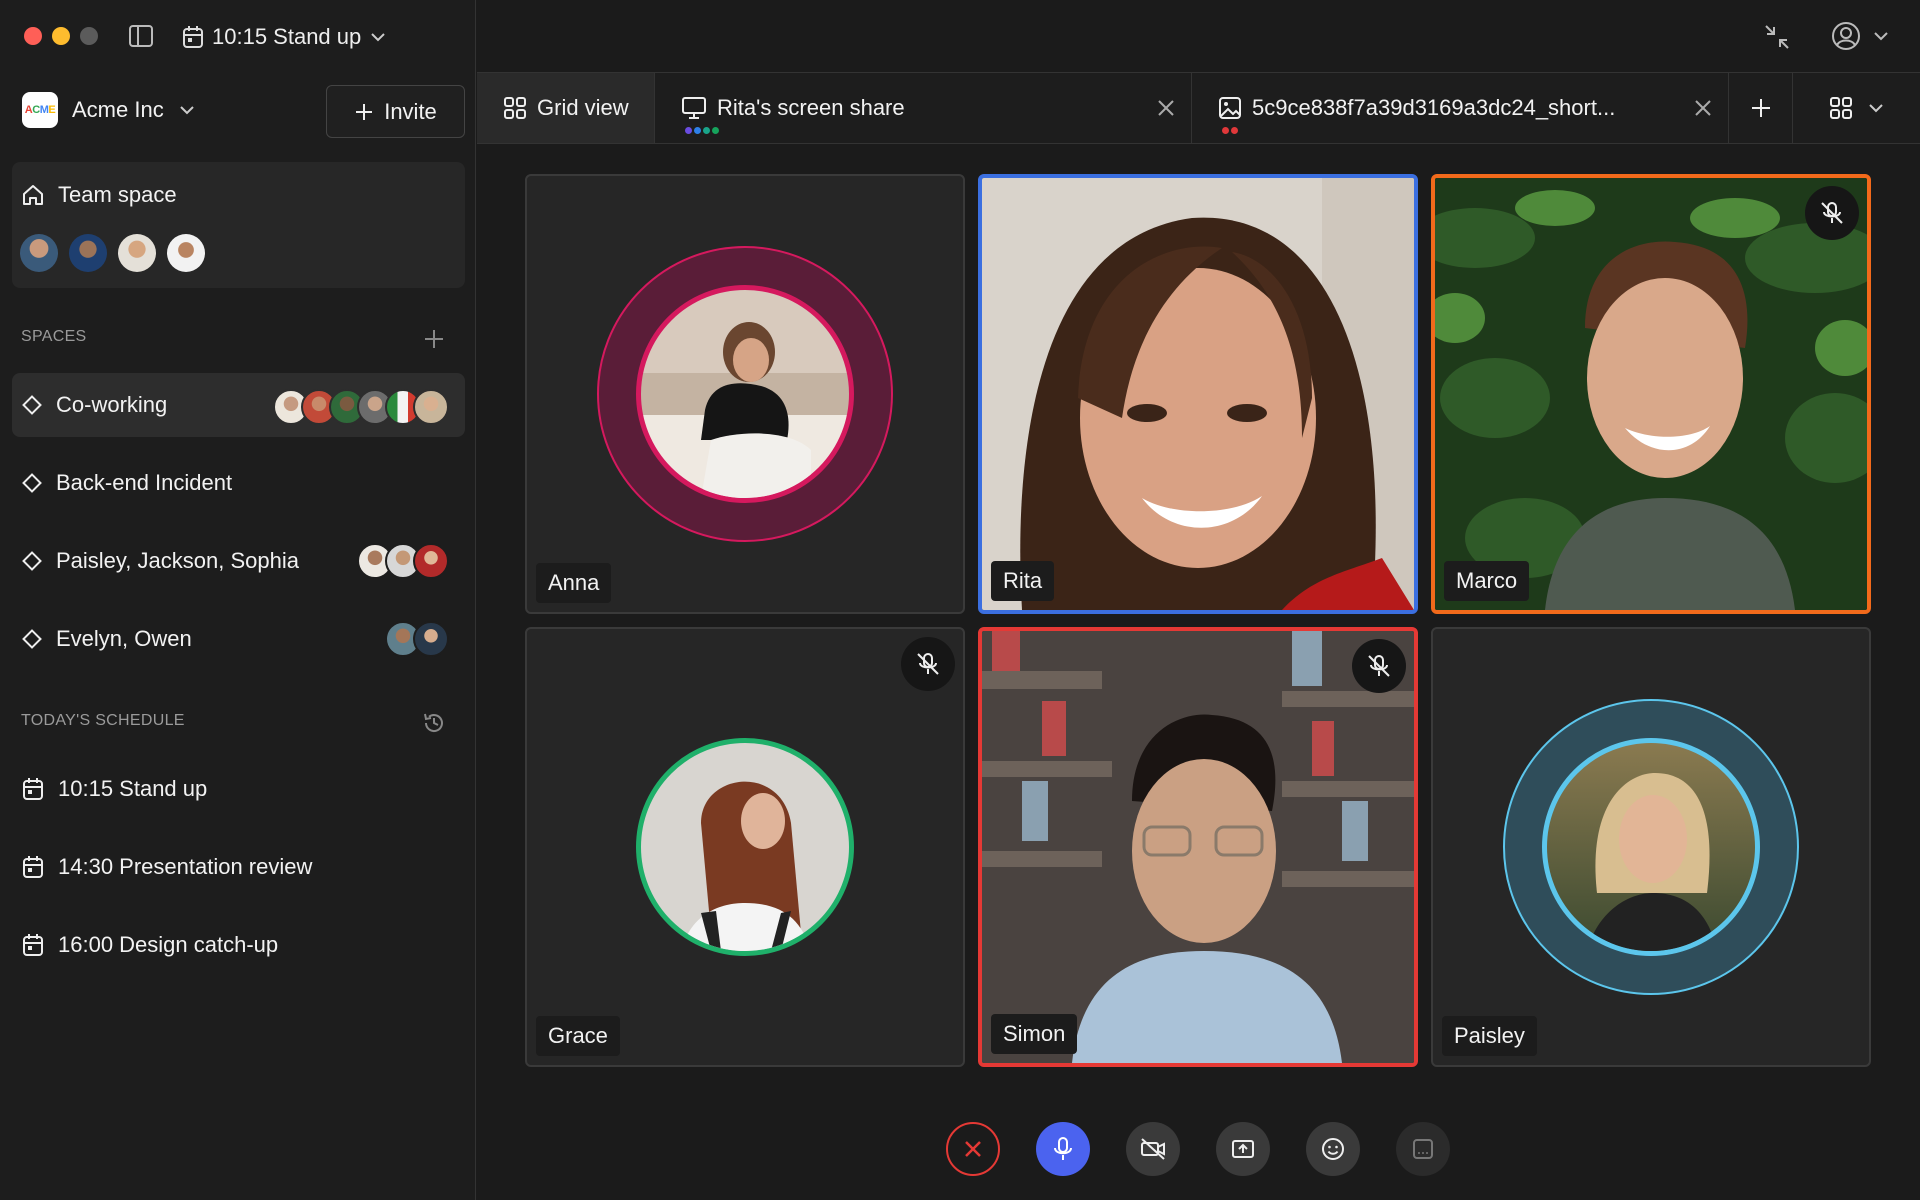 The height and width of the screenshot is (1200, 1920). Describe the element at coordinates (1777, 37) in the screenshot. I see `collapse-icon` at that location.